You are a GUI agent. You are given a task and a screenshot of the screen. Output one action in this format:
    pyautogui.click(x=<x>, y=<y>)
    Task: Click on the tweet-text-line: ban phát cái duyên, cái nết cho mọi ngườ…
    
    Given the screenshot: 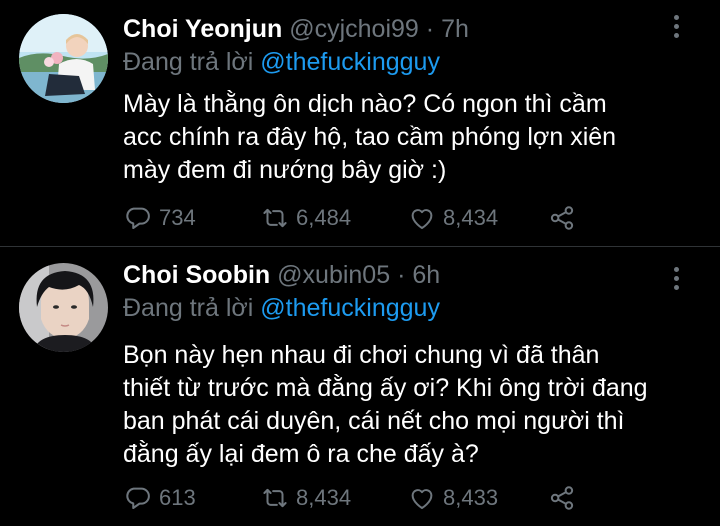 What is the action you would take?
    pyautogui.click(x=374, y=421)
    